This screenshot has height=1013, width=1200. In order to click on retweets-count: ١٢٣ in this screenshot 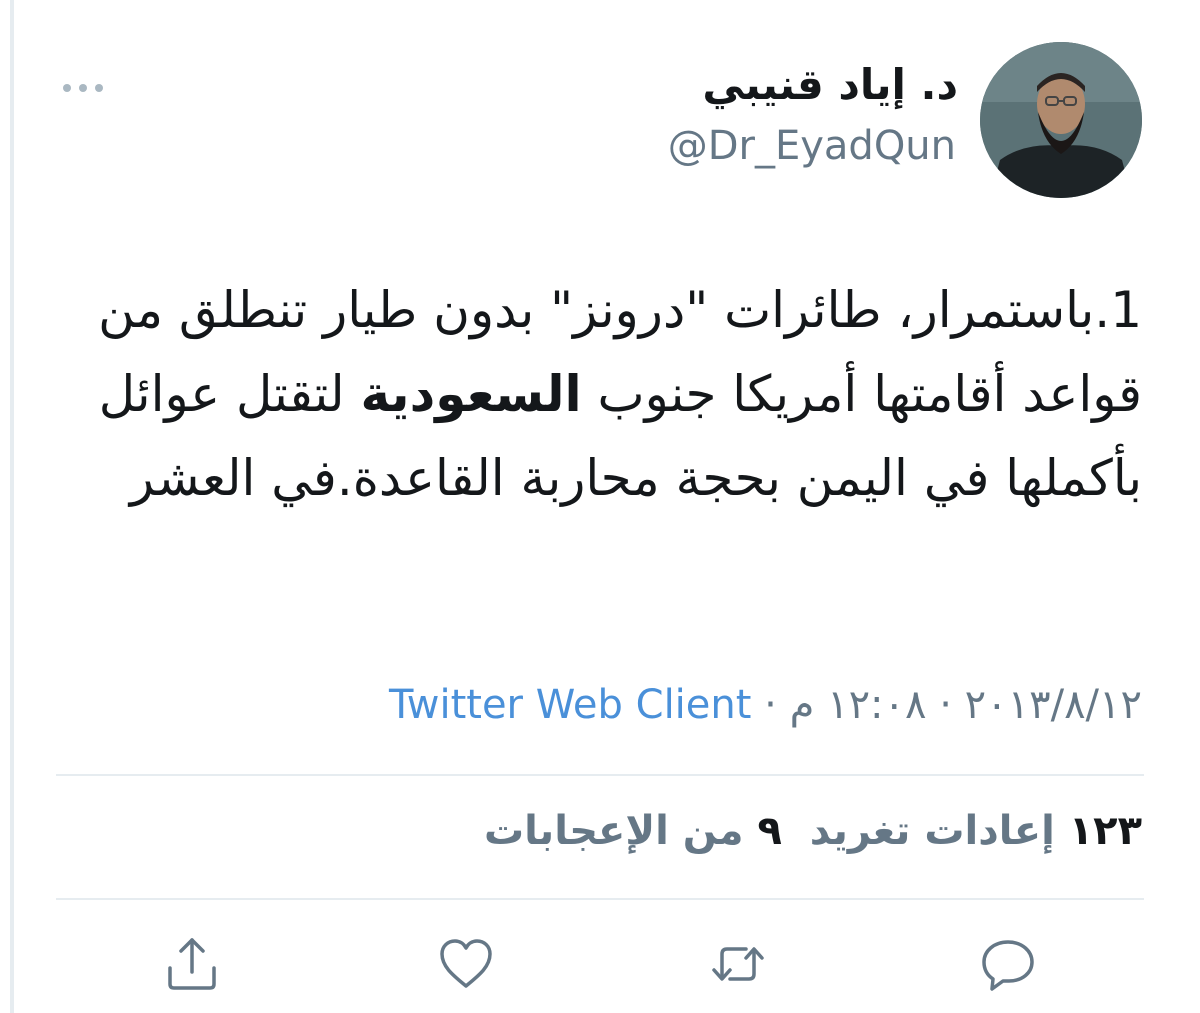, I will do `click(1105, 831)`.